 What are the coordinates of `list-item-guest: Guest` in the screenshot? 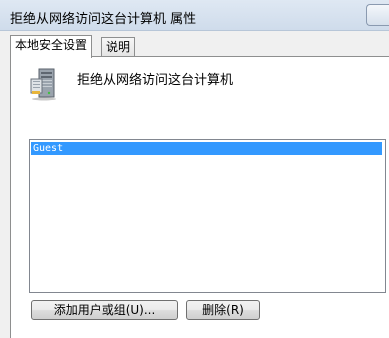 It's located at (206, 148).